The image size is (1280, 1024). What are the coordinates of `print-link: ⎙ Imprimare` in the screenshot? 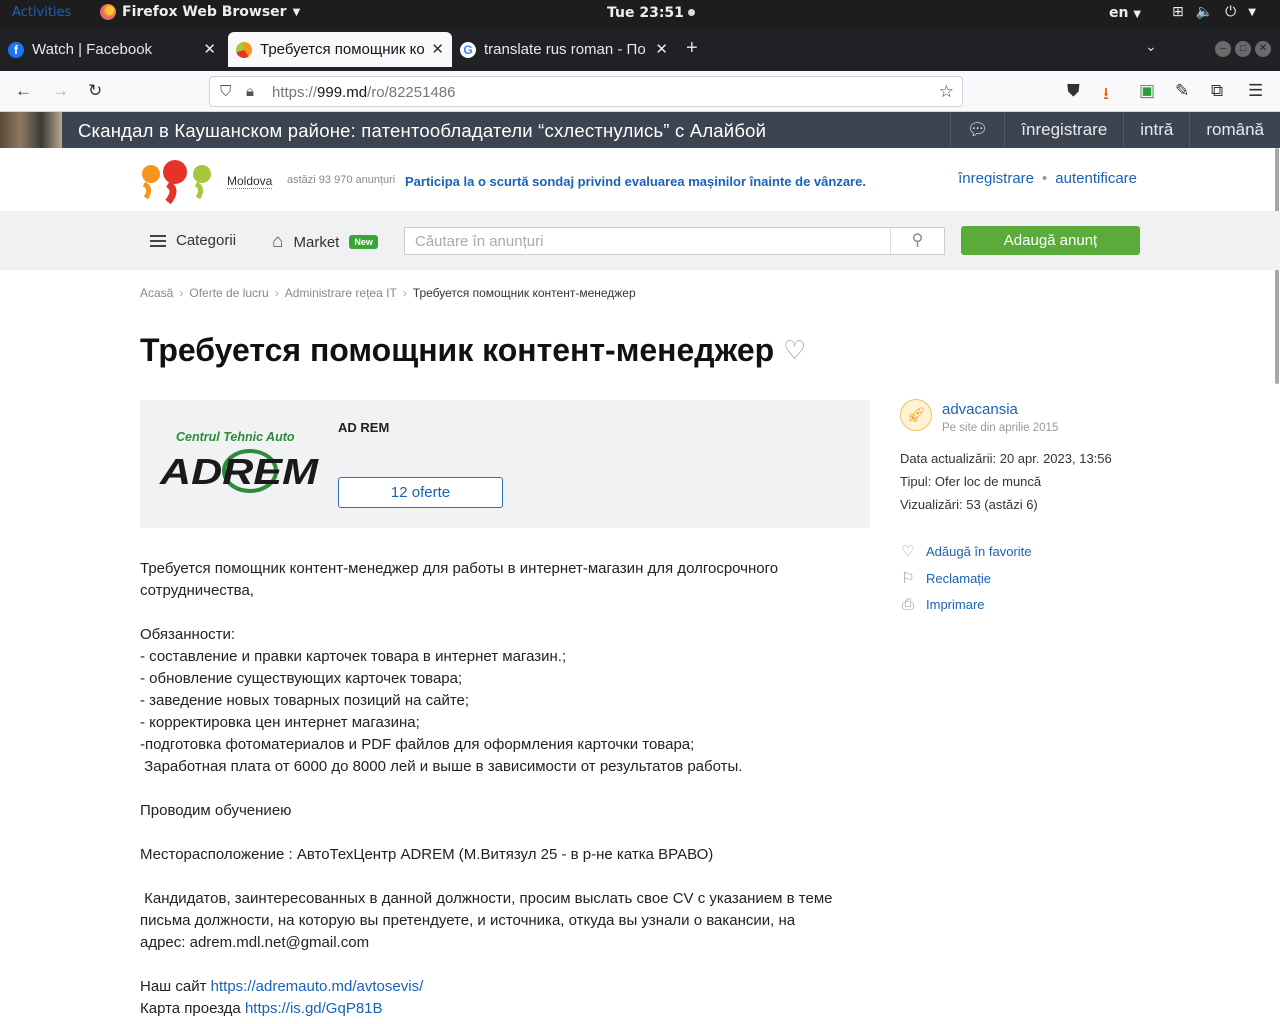 It's located at (942, 604).